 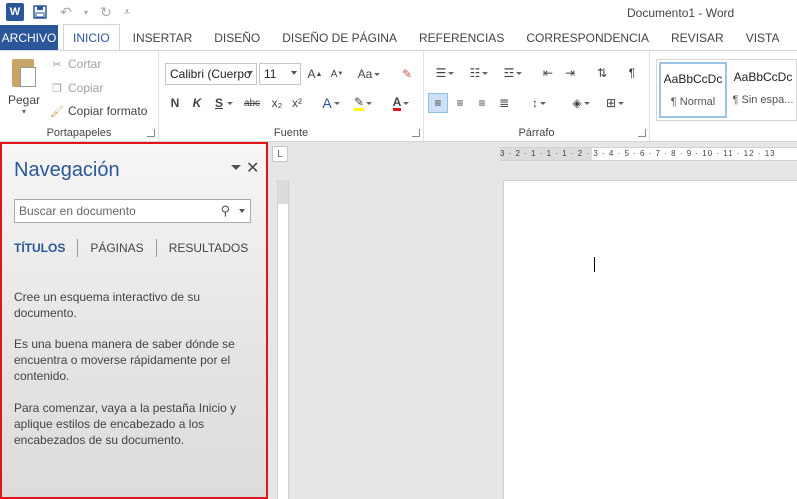 What do you see at coordinates (86, 88) in the screenshot?
I see `copy-label: Copiar` at bounding box center [86, 88].